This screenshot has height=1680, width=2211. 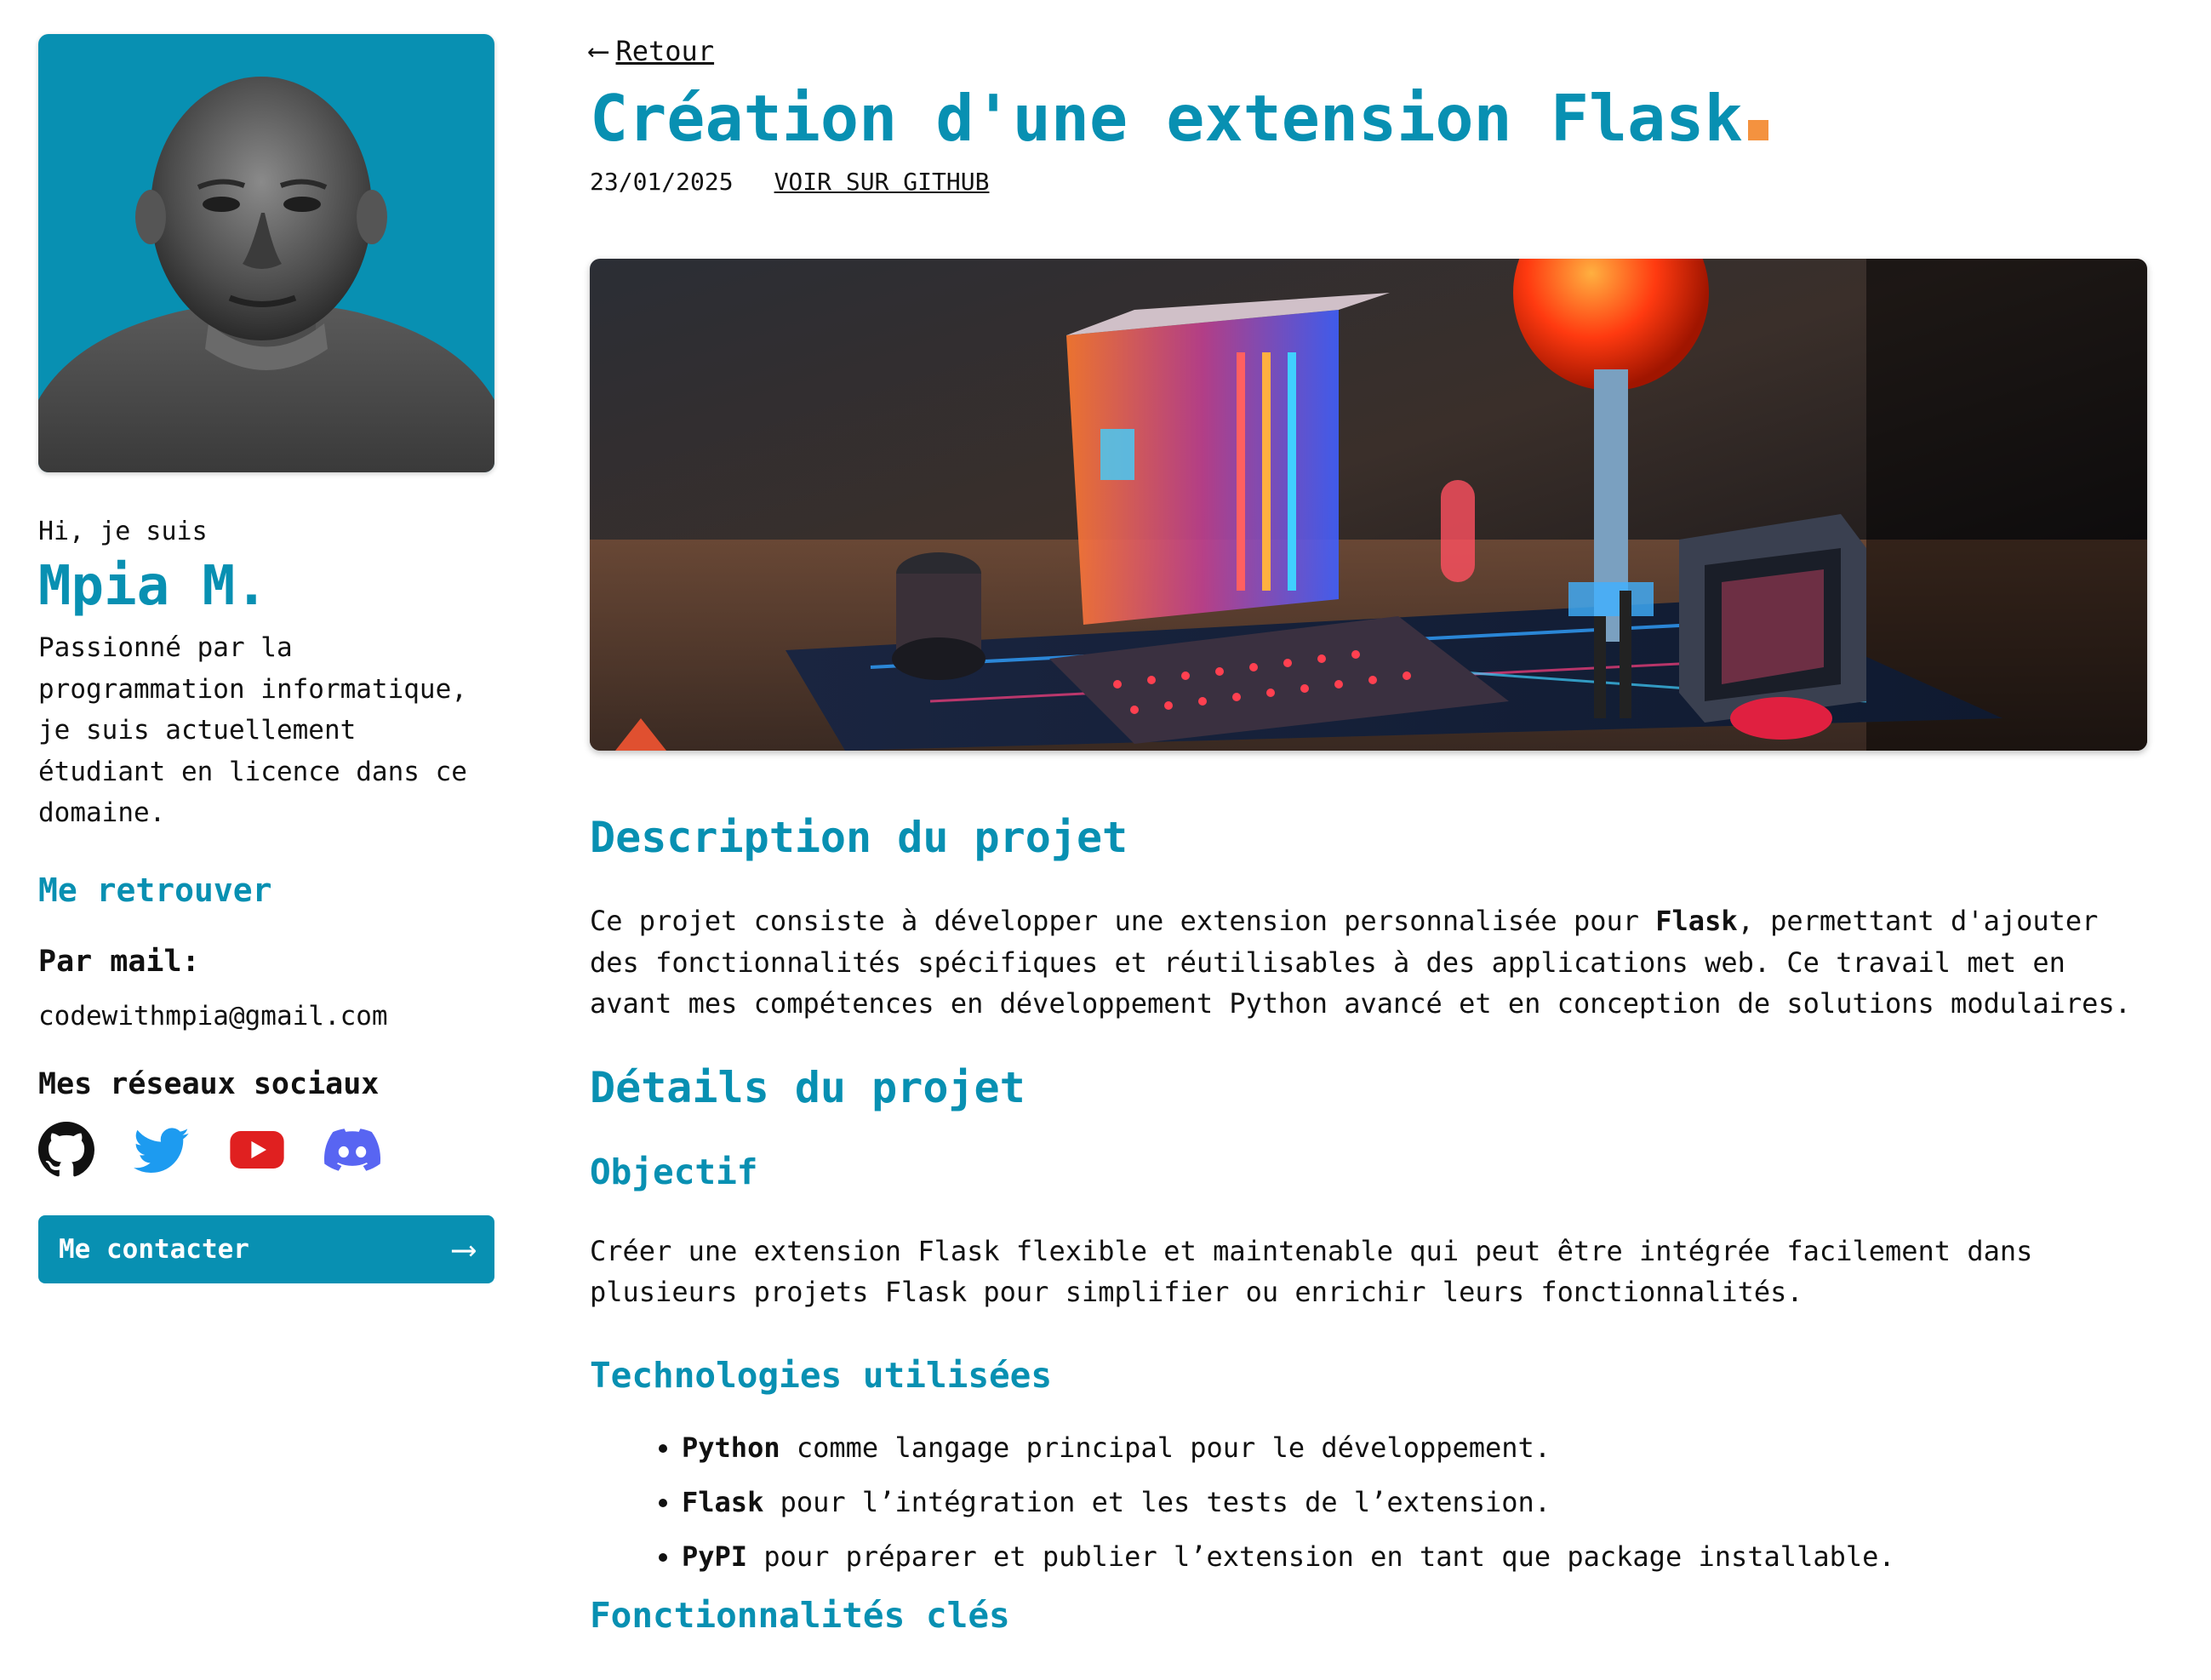 What do you see at coordinates (154, 1249) in the screenshot?
I see `contact-button-label: Me contacter` at bounding box center [154, 1249].